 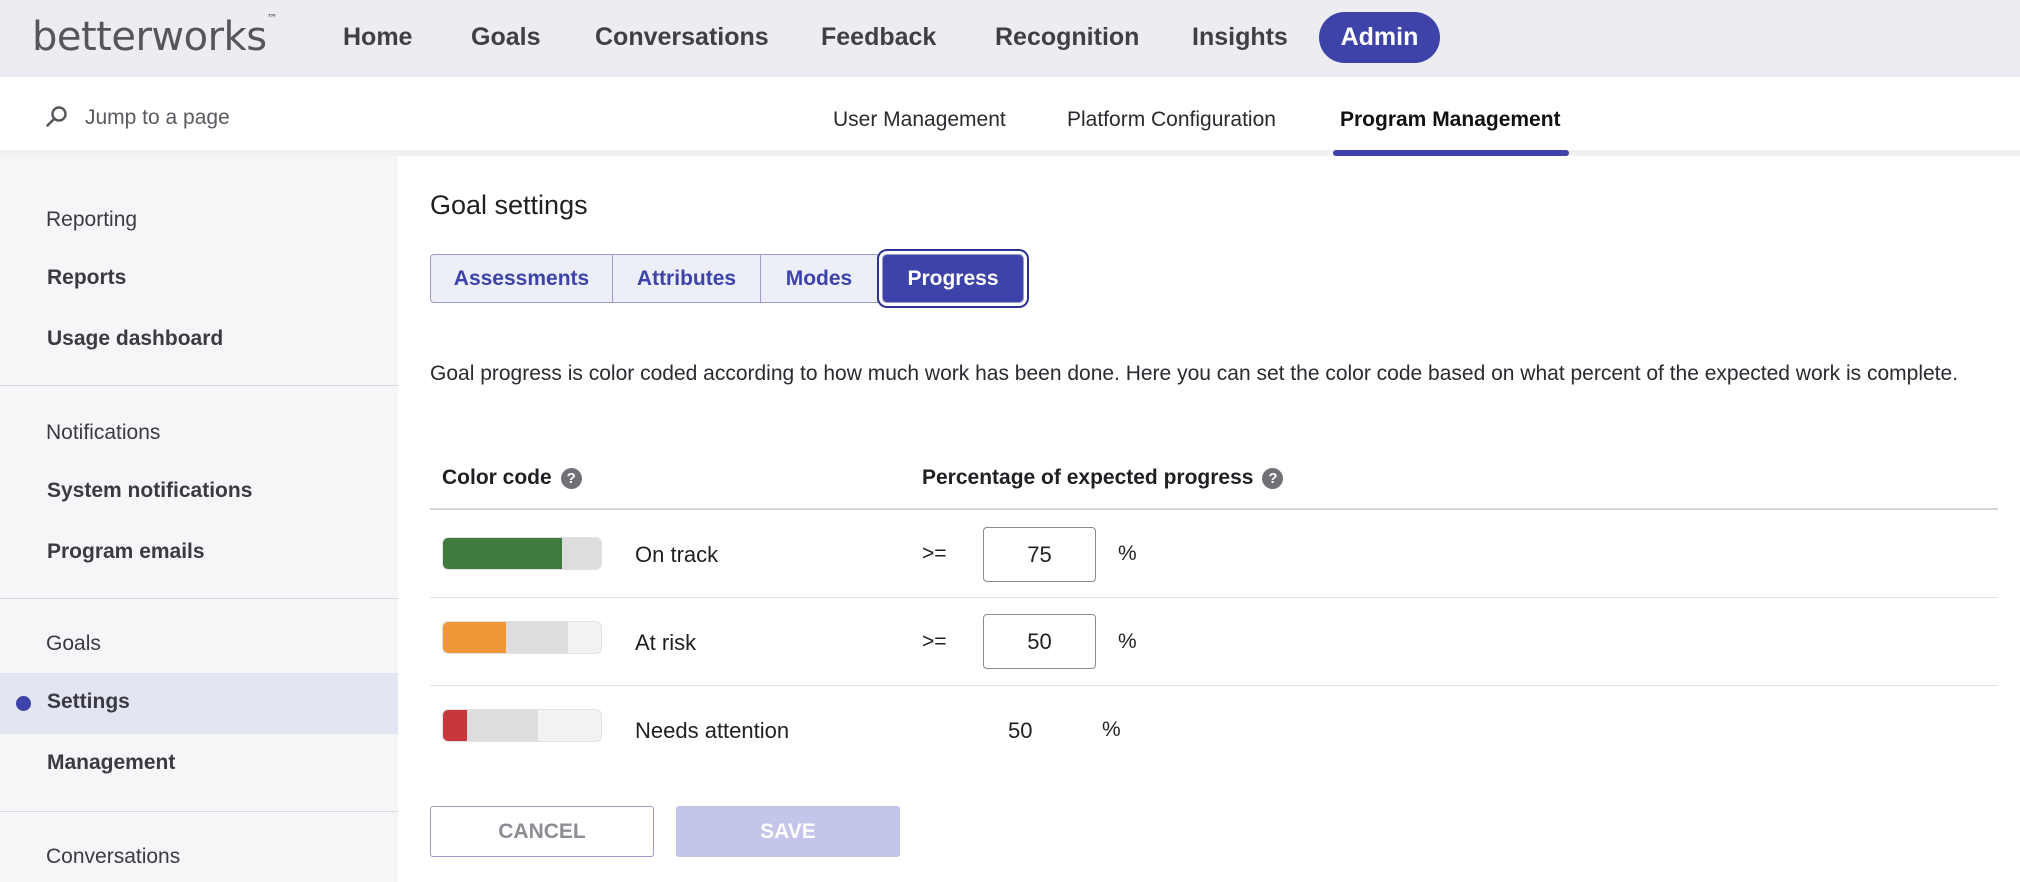 I want to click on table-header-divider, so click(x=1214, y=509).